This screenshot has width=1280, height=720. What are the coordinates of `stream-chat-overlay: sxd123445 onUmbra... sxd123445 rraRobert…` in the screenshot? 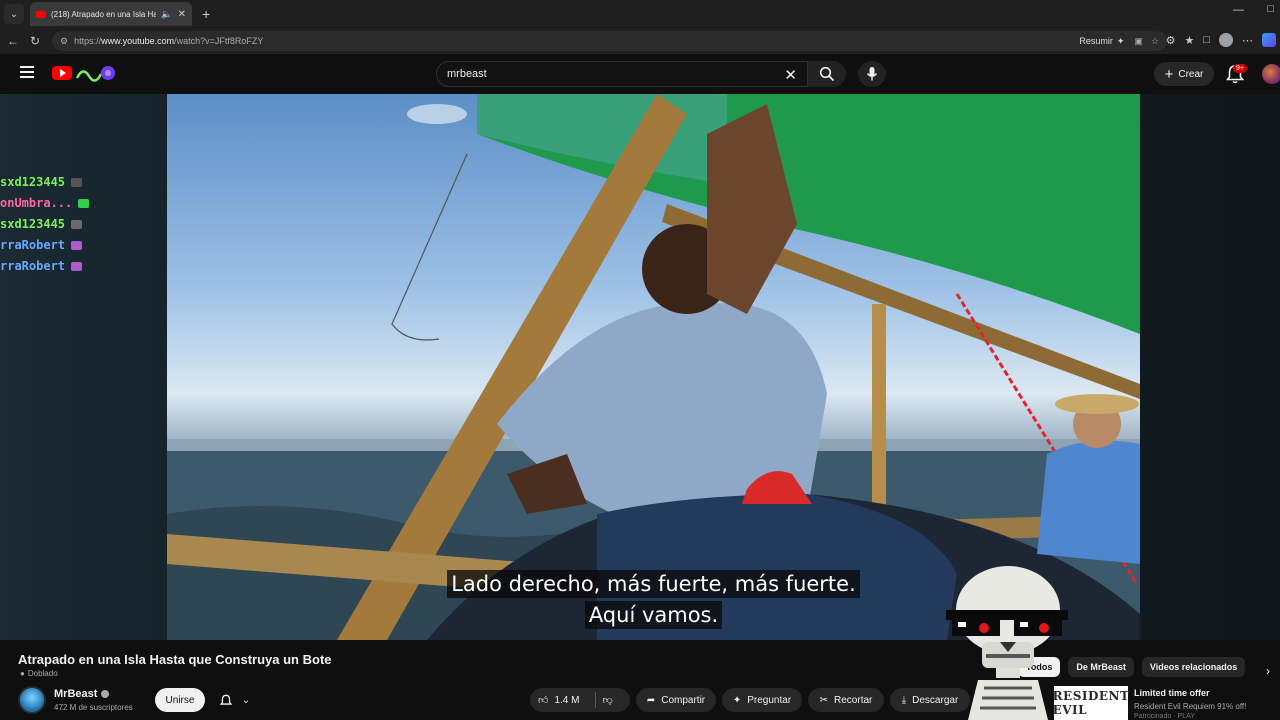 It's located at (60, 224).